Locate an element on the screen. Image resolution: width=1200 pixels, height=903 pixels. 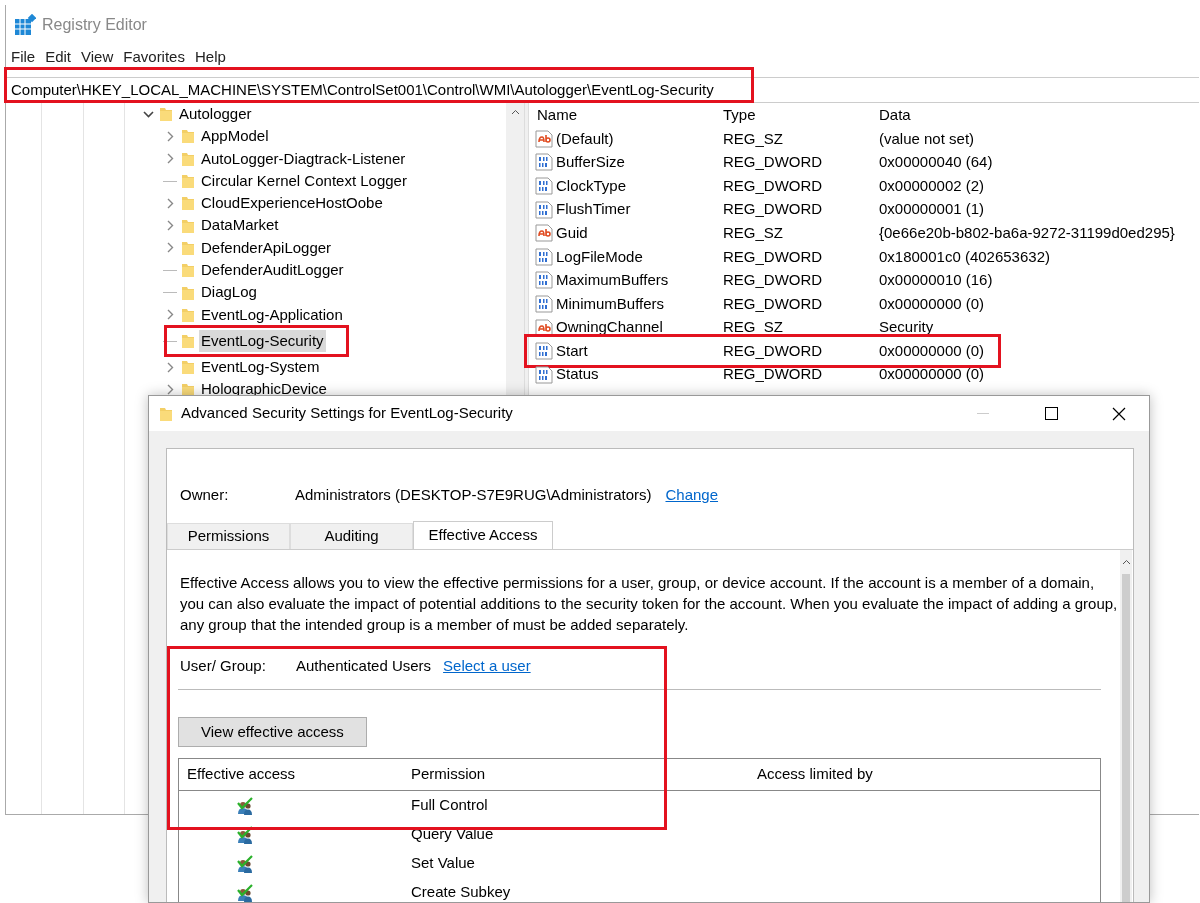
owner-name: Administrators (DESKTOP-S7E9RUG\Administrators) is located at coordinates (473, 494).